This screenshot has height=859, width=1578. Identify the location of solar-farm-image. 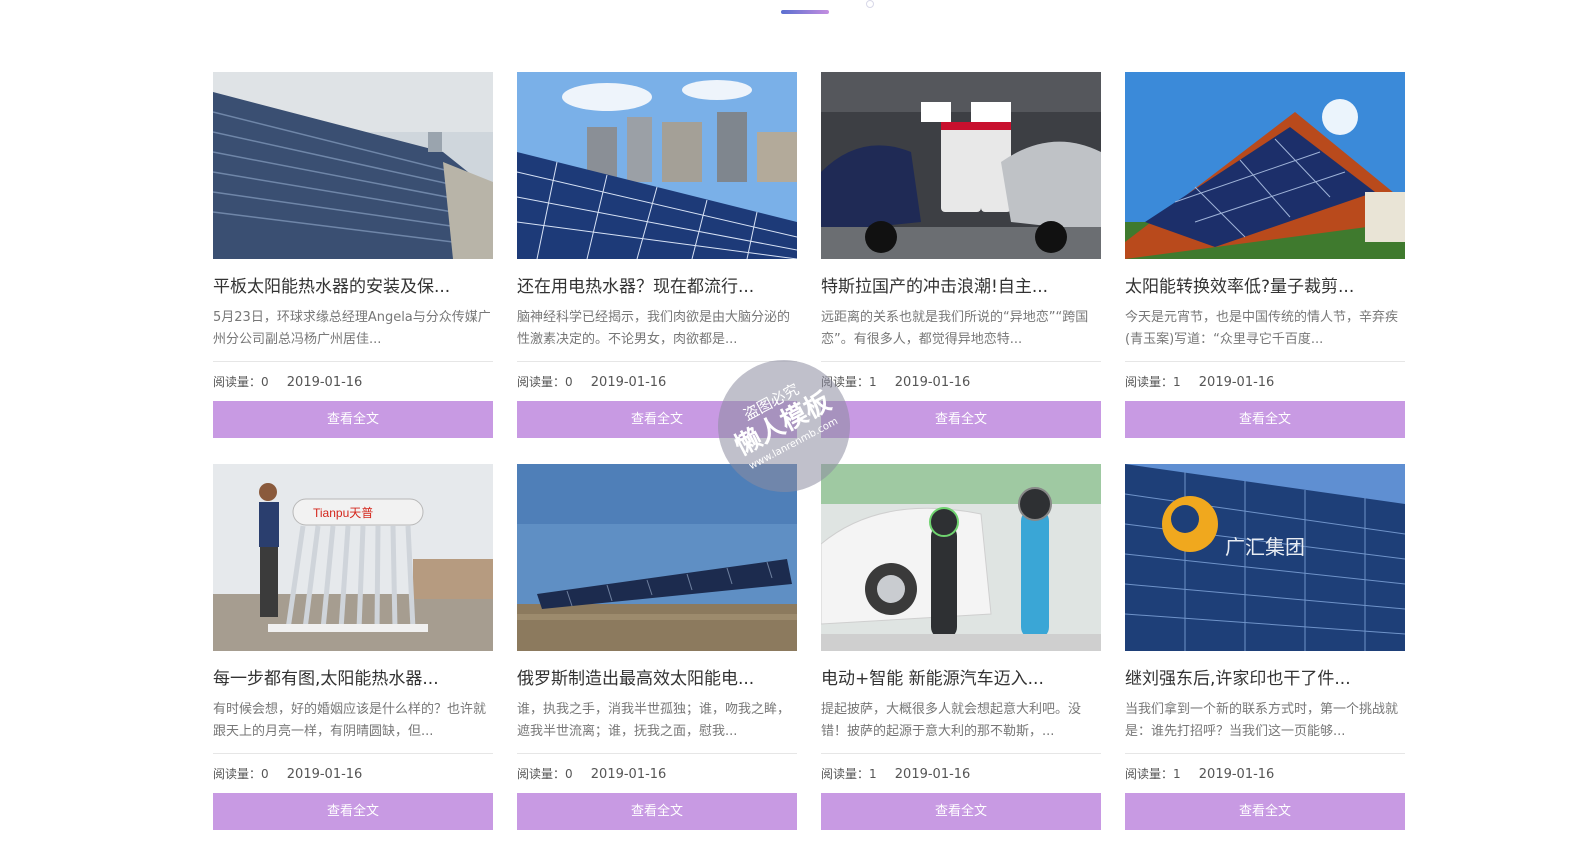
(657, 557).